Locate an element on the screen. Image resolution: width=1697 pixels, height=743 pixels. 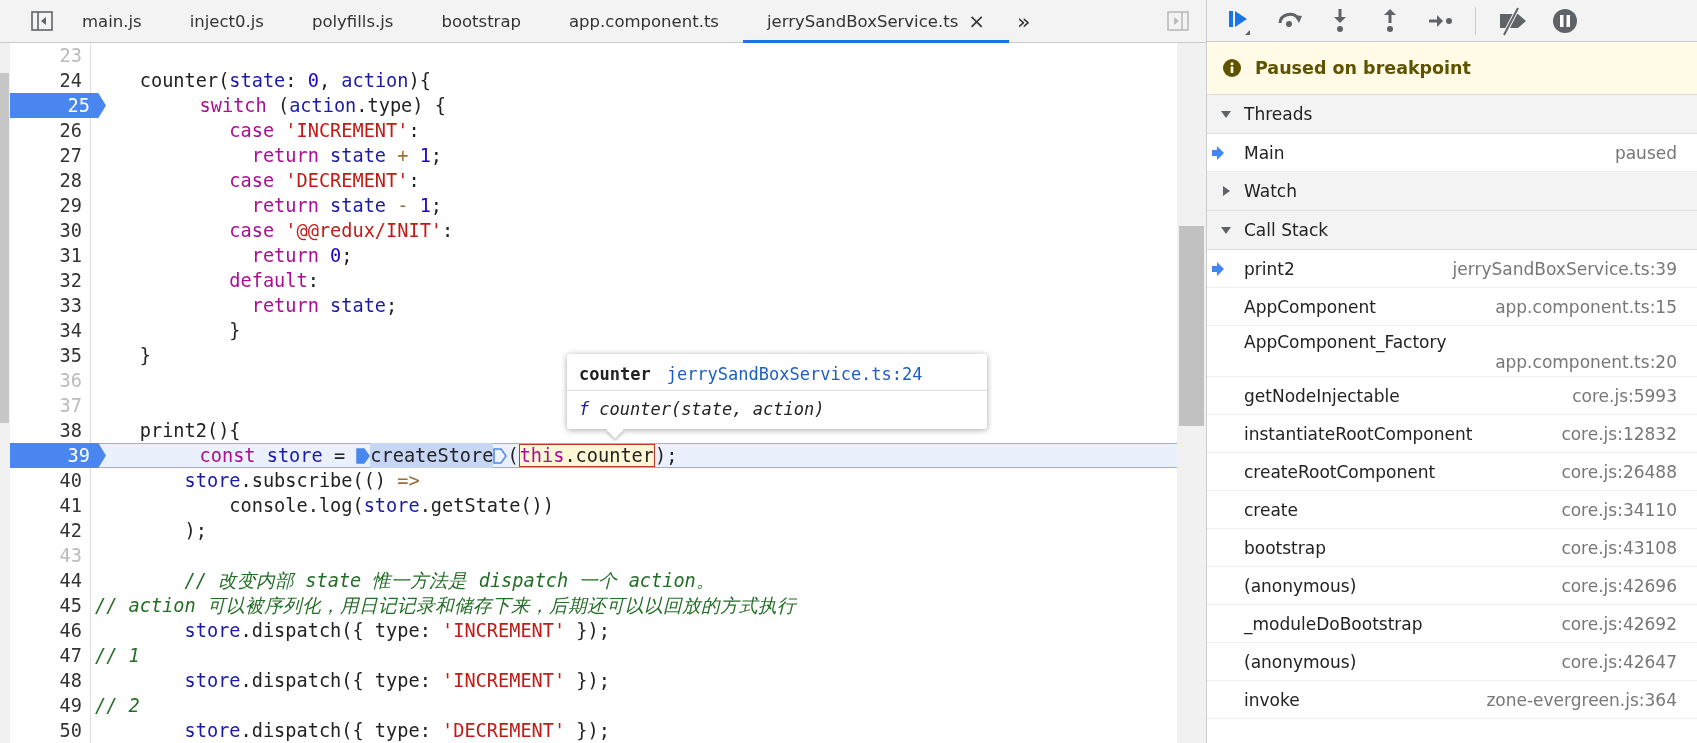
hovered-expression: this.counter is located at coordinates (586, 455).